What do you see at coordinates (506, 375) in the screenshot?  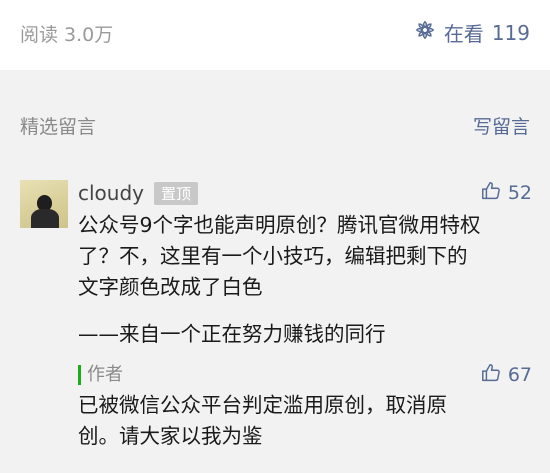 I see `reply-like-button: 67` at bounding box center [506, 375].